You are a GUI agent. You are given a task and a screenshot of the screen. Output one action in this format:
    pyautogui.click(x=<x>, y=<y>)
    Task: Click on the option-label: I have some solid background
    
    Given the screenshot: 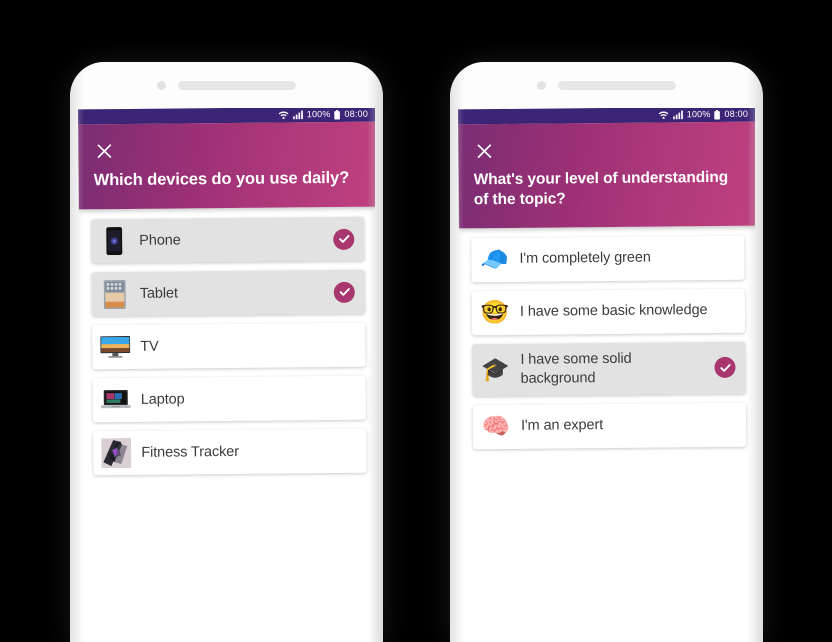 What is the action you would take?
    pyautogui.click(x=576, y=368)
    